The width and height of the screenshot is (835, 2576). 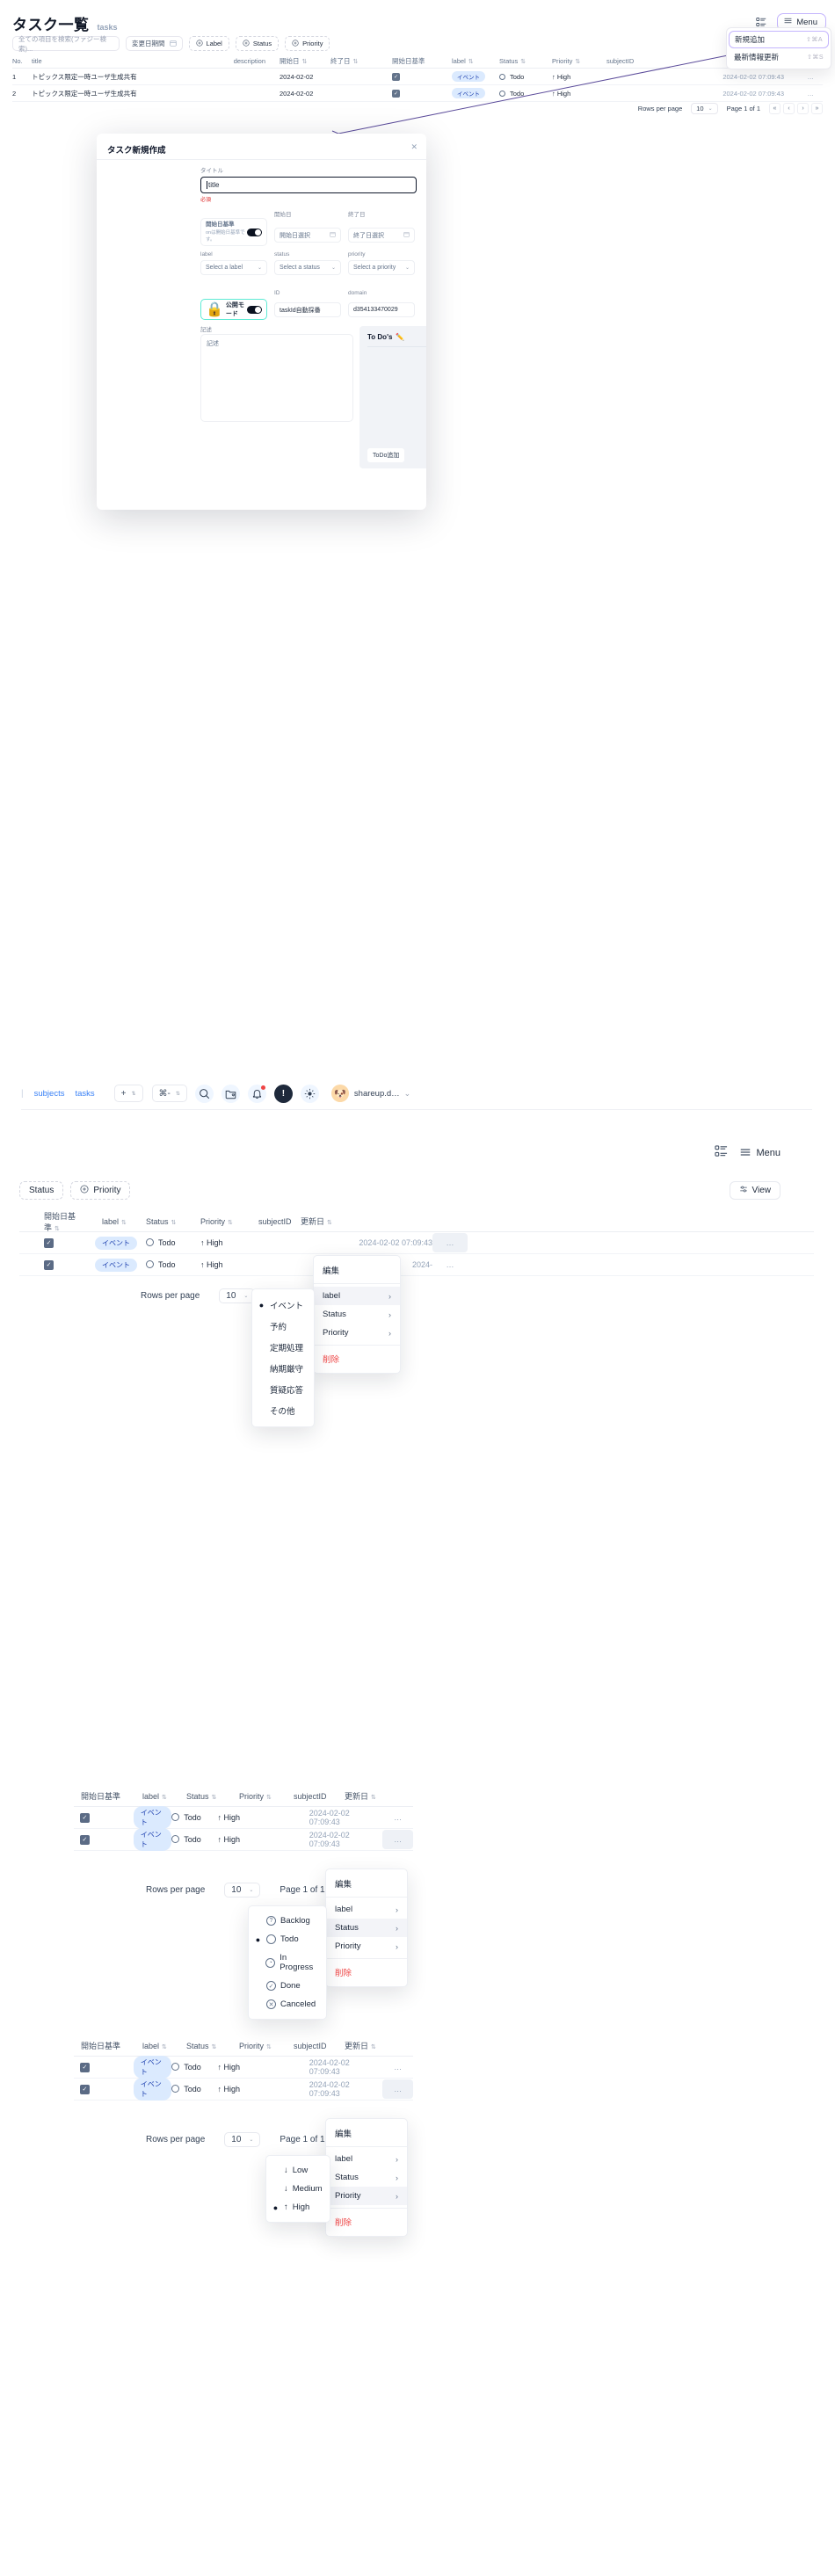 What do you see at coordinates (298, 2170) in the screenshot?
I see `submenu-item-low: ↓ Low` at bounding box center [298, 2170].